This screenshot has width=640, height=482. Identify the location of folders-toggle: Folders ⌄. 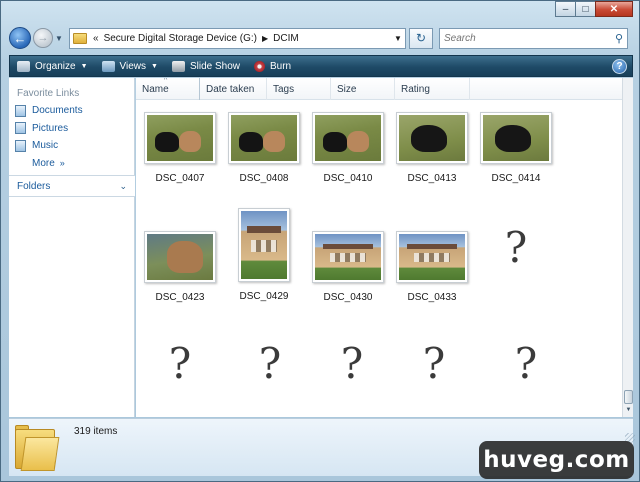
(72, 186).